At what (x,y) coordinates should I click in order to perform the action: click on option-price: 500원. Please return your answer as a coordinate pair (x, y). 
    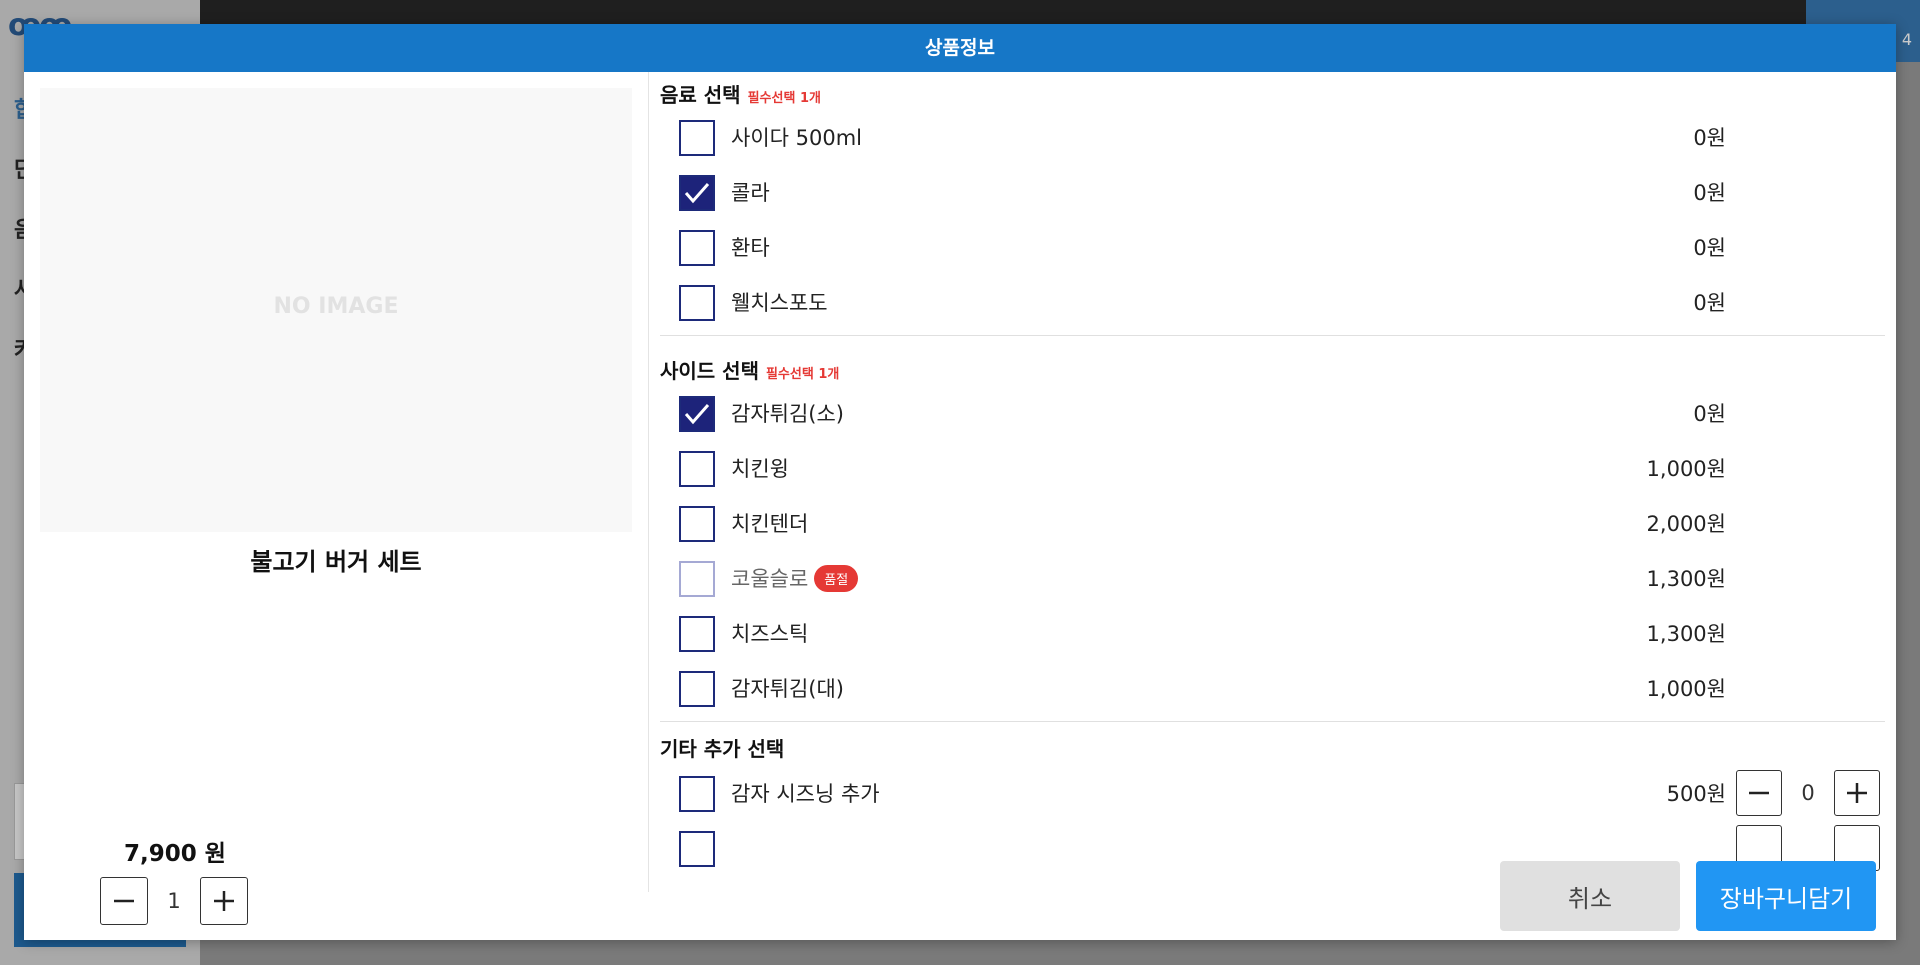
    Looking at the image, I should click on (1696, 794).